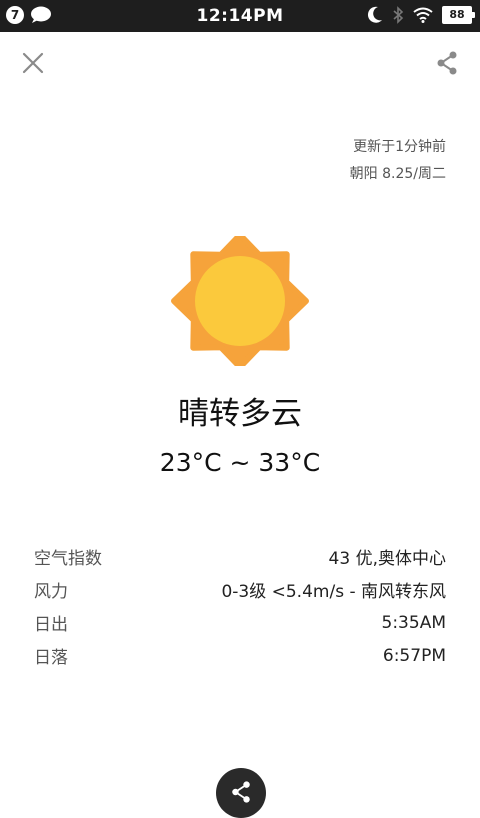 The height and width of the screenshot is (818, 480). I want to click on moon-icon, so click(374, 14).